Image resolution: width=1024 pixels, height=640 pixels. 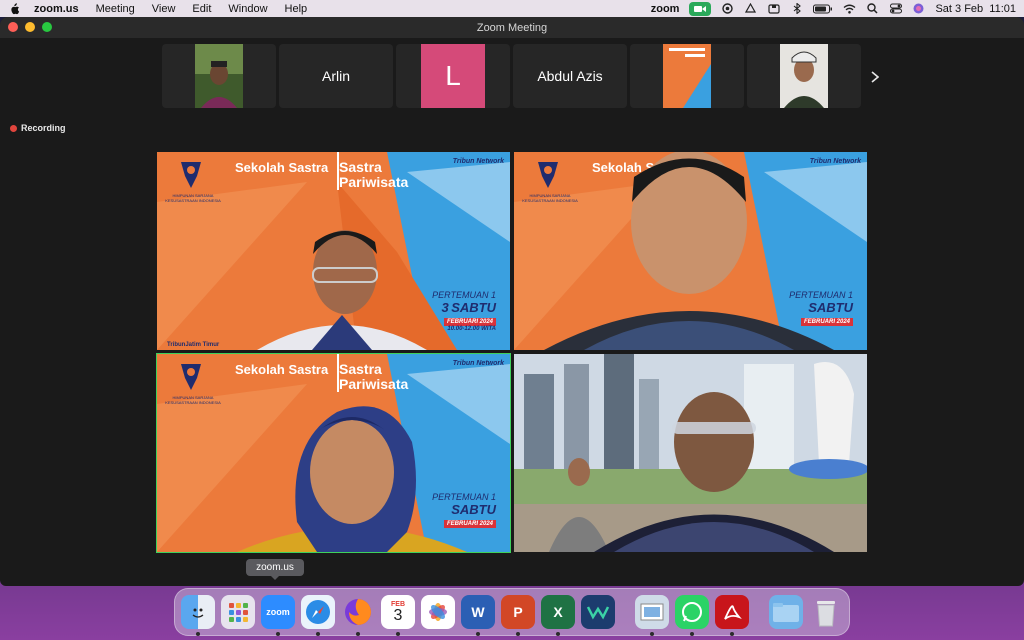 What do you see at coordinates (278, 615) in the screenshot?
I see `zoom-app-icon: zoom` at bounding box center [278, 615].